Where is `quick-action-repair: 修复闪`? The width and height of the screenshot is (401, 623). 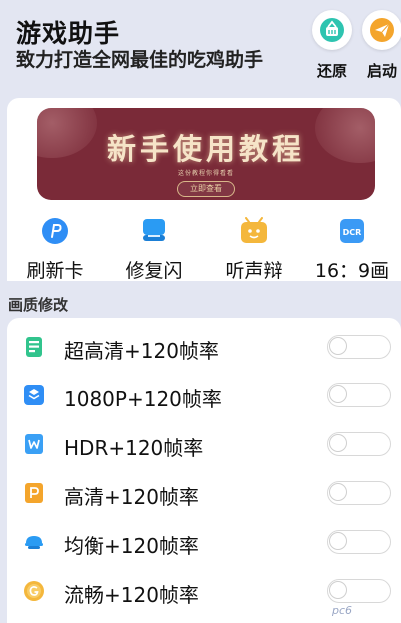
quick-action-repair: 修复闪 is located at coordinates (154, 248).